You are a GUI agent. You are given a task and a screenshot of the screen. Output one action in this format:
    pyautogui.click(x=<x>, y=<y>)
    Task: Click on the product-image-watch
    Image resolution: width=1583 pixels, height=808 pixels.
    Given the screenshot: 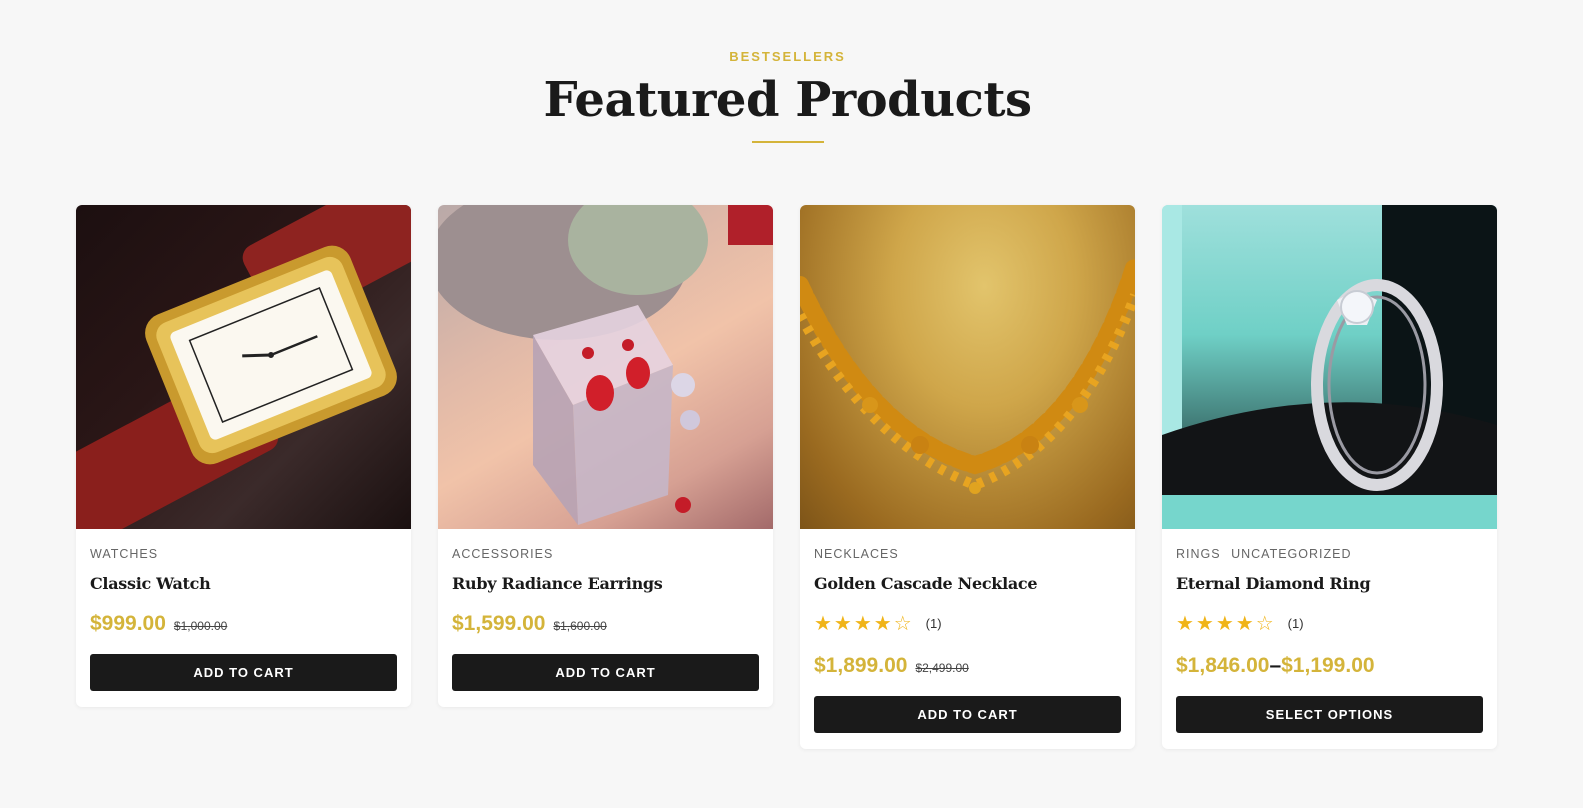 What is the action you would take?
    pyautogui.click(x=243, y=367)
    